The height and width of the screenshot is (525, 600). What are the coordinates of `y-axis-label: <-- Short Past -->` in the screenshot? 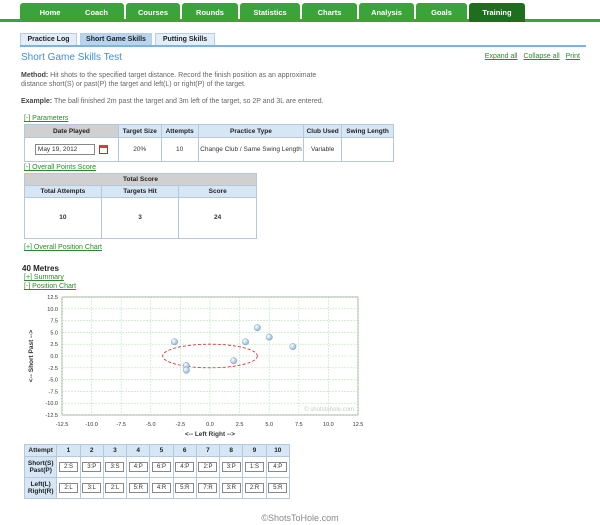 It's located at (31, 356).